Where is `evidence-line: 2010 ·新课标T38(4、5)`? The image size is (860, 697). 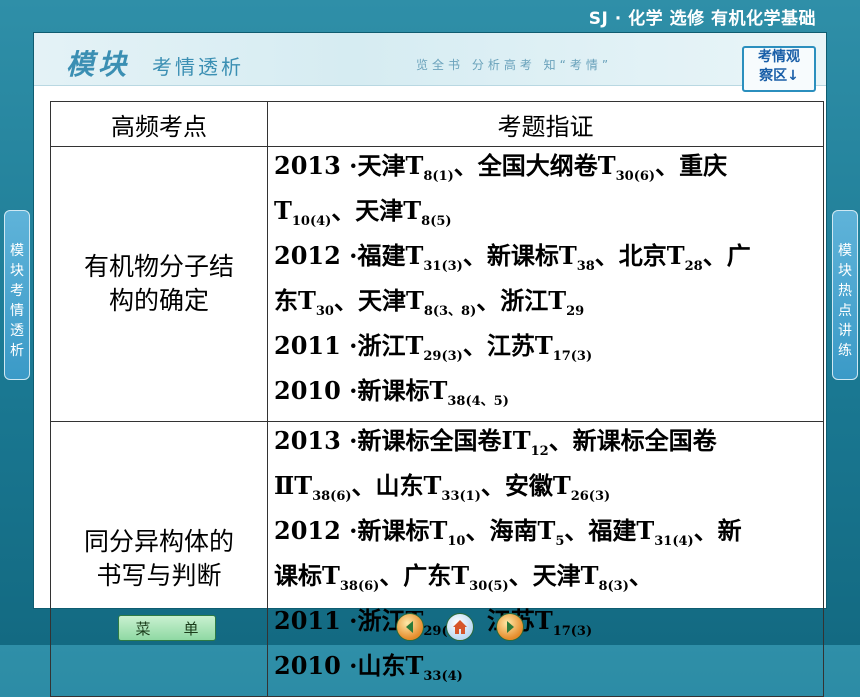 evidence-line: 2010 ·新课标T38(4、5) is located at coordinates (545, 396).